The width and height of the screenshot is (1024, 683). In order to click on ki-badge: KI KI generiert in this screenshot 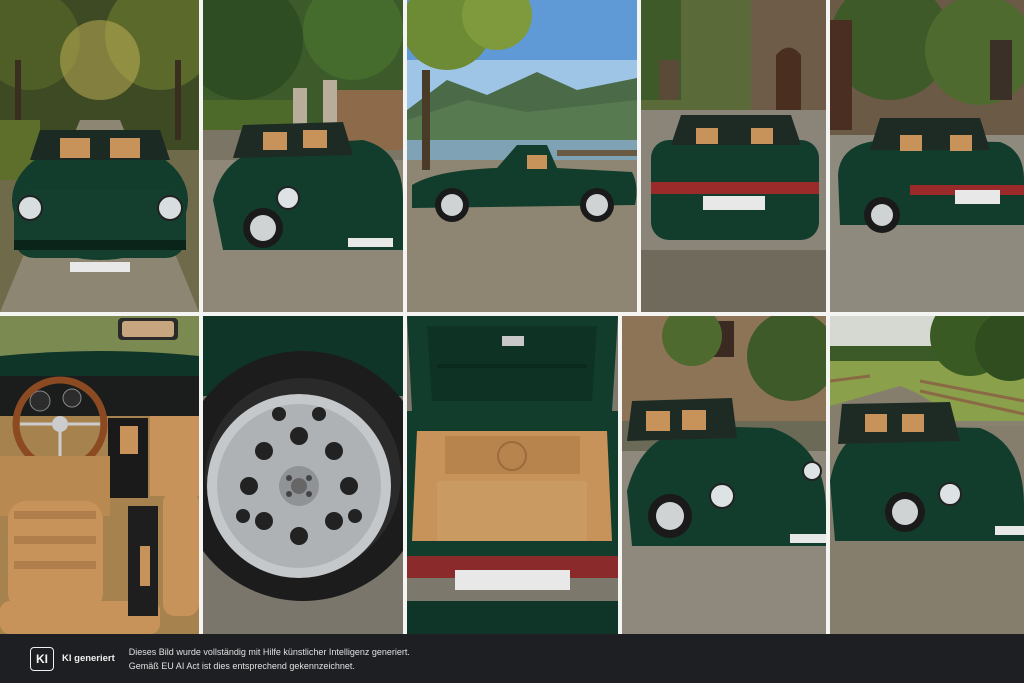, I will do `click(72, 658)`.